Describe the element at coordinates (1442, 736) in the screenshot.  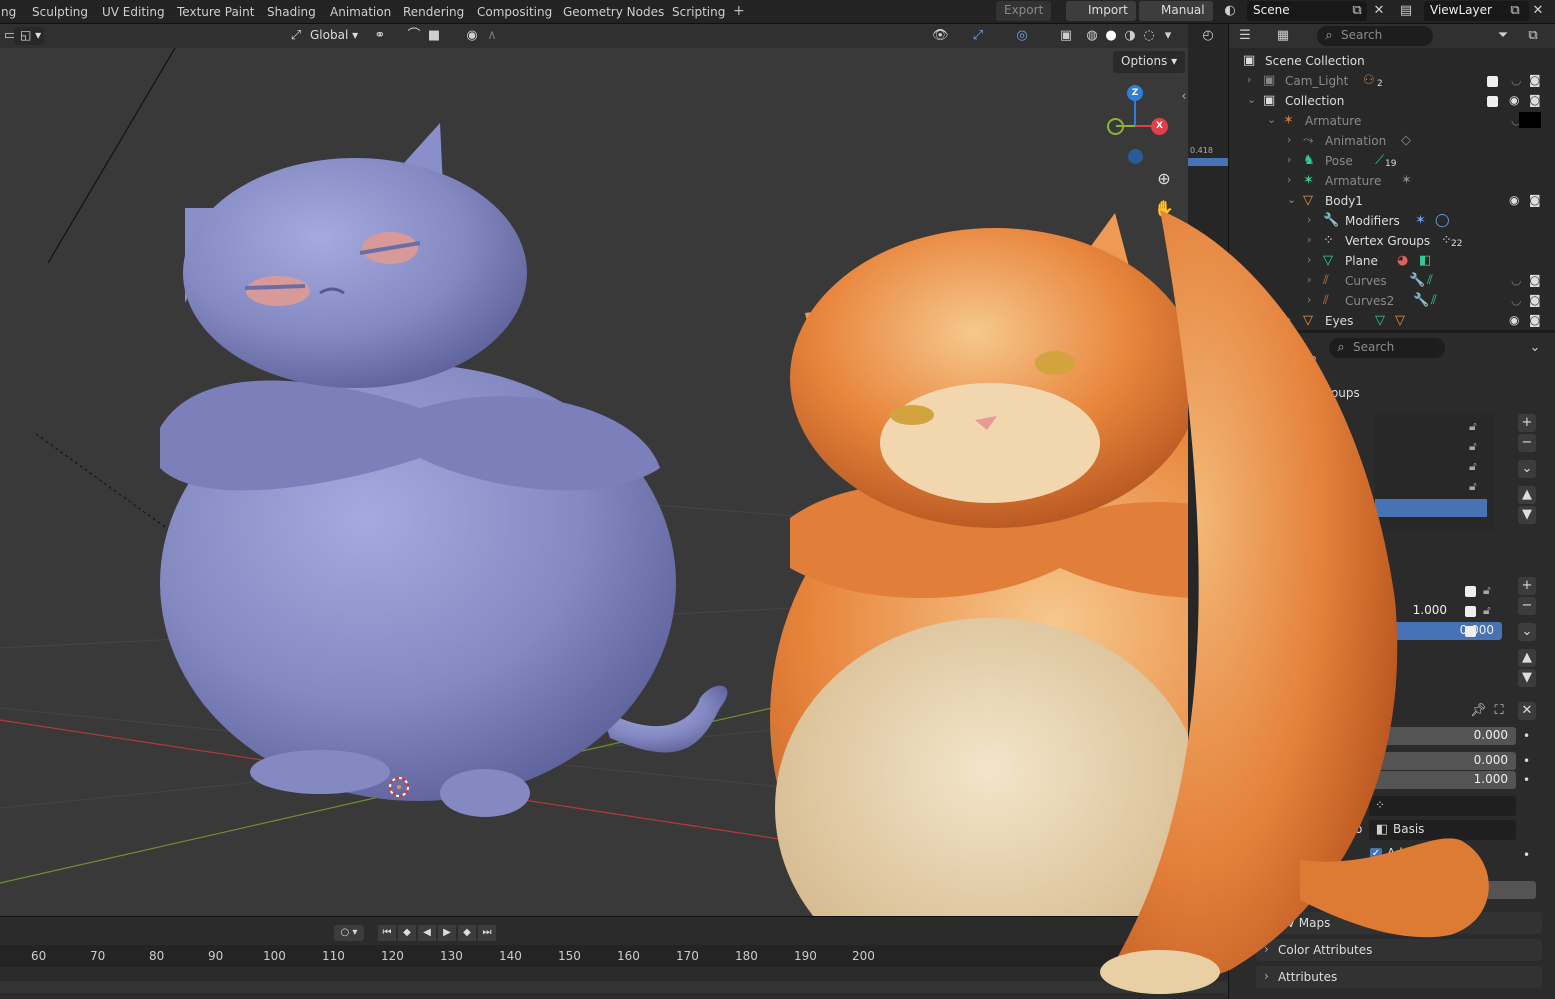
I see `value-field-1: 0.000` at that location.